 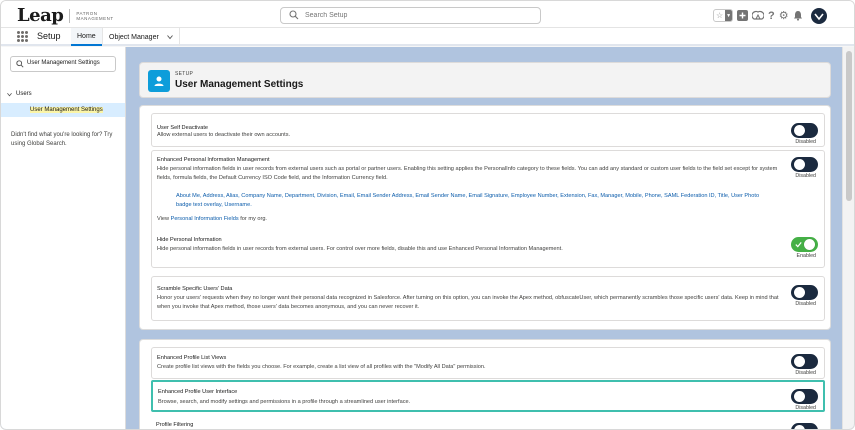 I want to click on favorites-button: ☆ ▼, so click(x=723, y=15).